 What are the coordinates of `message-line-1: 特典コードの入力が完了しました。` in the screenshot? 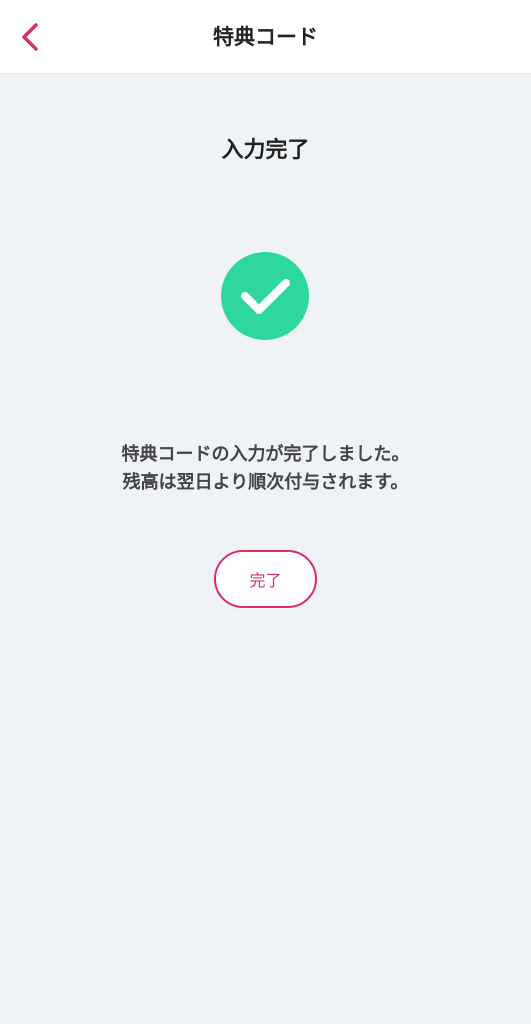 It's located at (265, 454).